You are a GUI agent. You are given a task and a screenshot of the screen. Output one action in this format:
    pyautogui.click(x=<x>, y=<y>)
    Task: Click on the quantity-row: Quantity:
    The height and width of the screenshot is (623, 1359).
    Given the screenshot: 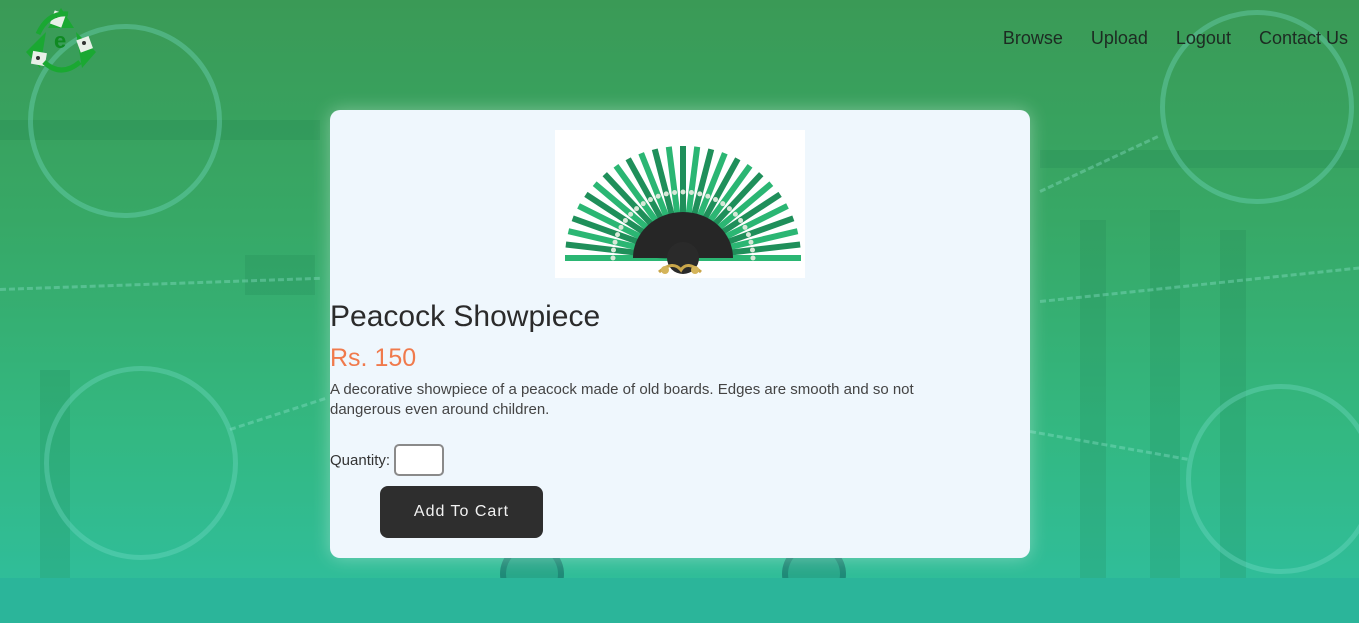 What is the action you would take?
    pyautogui.click(x=387, y=460)
    